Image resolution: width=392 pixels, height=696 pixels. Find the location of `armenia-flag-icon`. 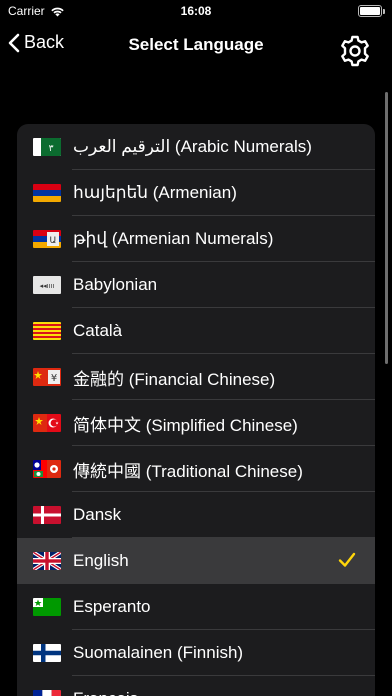

armenia-flag-icon is located at coordinates (47, 193).